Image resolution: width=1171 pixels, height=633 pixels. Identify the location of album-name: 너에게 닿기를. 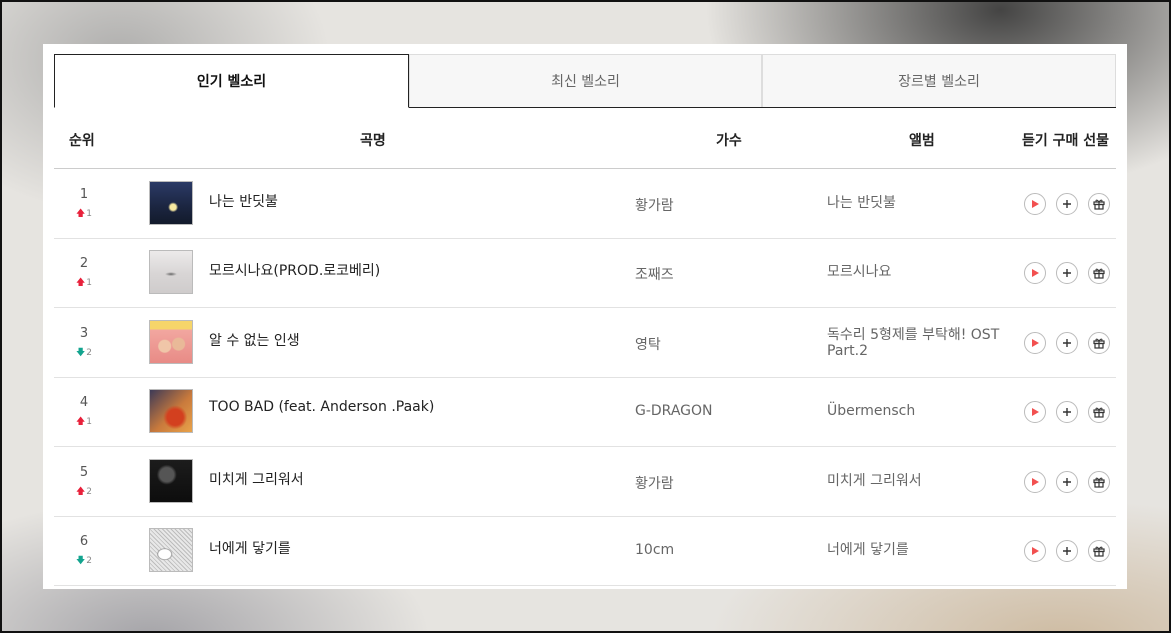
(922, 550).